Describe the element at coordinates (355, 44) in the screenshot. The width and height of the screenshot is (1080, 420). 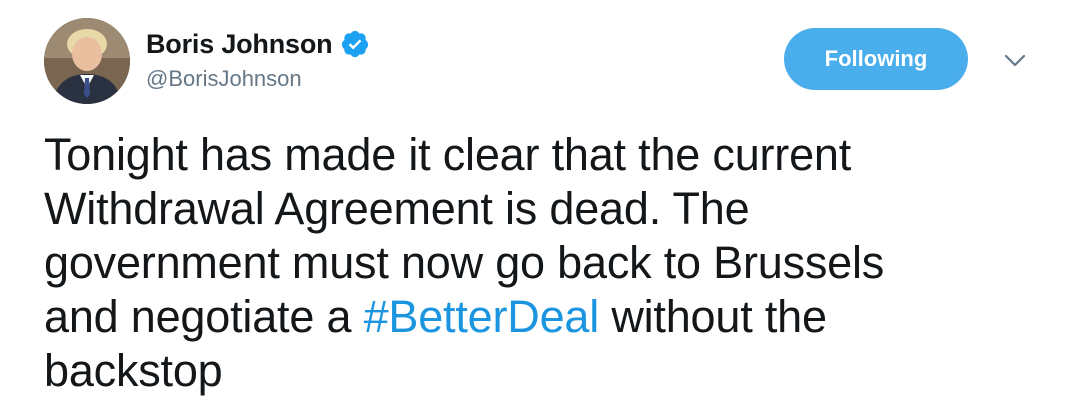
I see `verified-badge-icon` at that location.